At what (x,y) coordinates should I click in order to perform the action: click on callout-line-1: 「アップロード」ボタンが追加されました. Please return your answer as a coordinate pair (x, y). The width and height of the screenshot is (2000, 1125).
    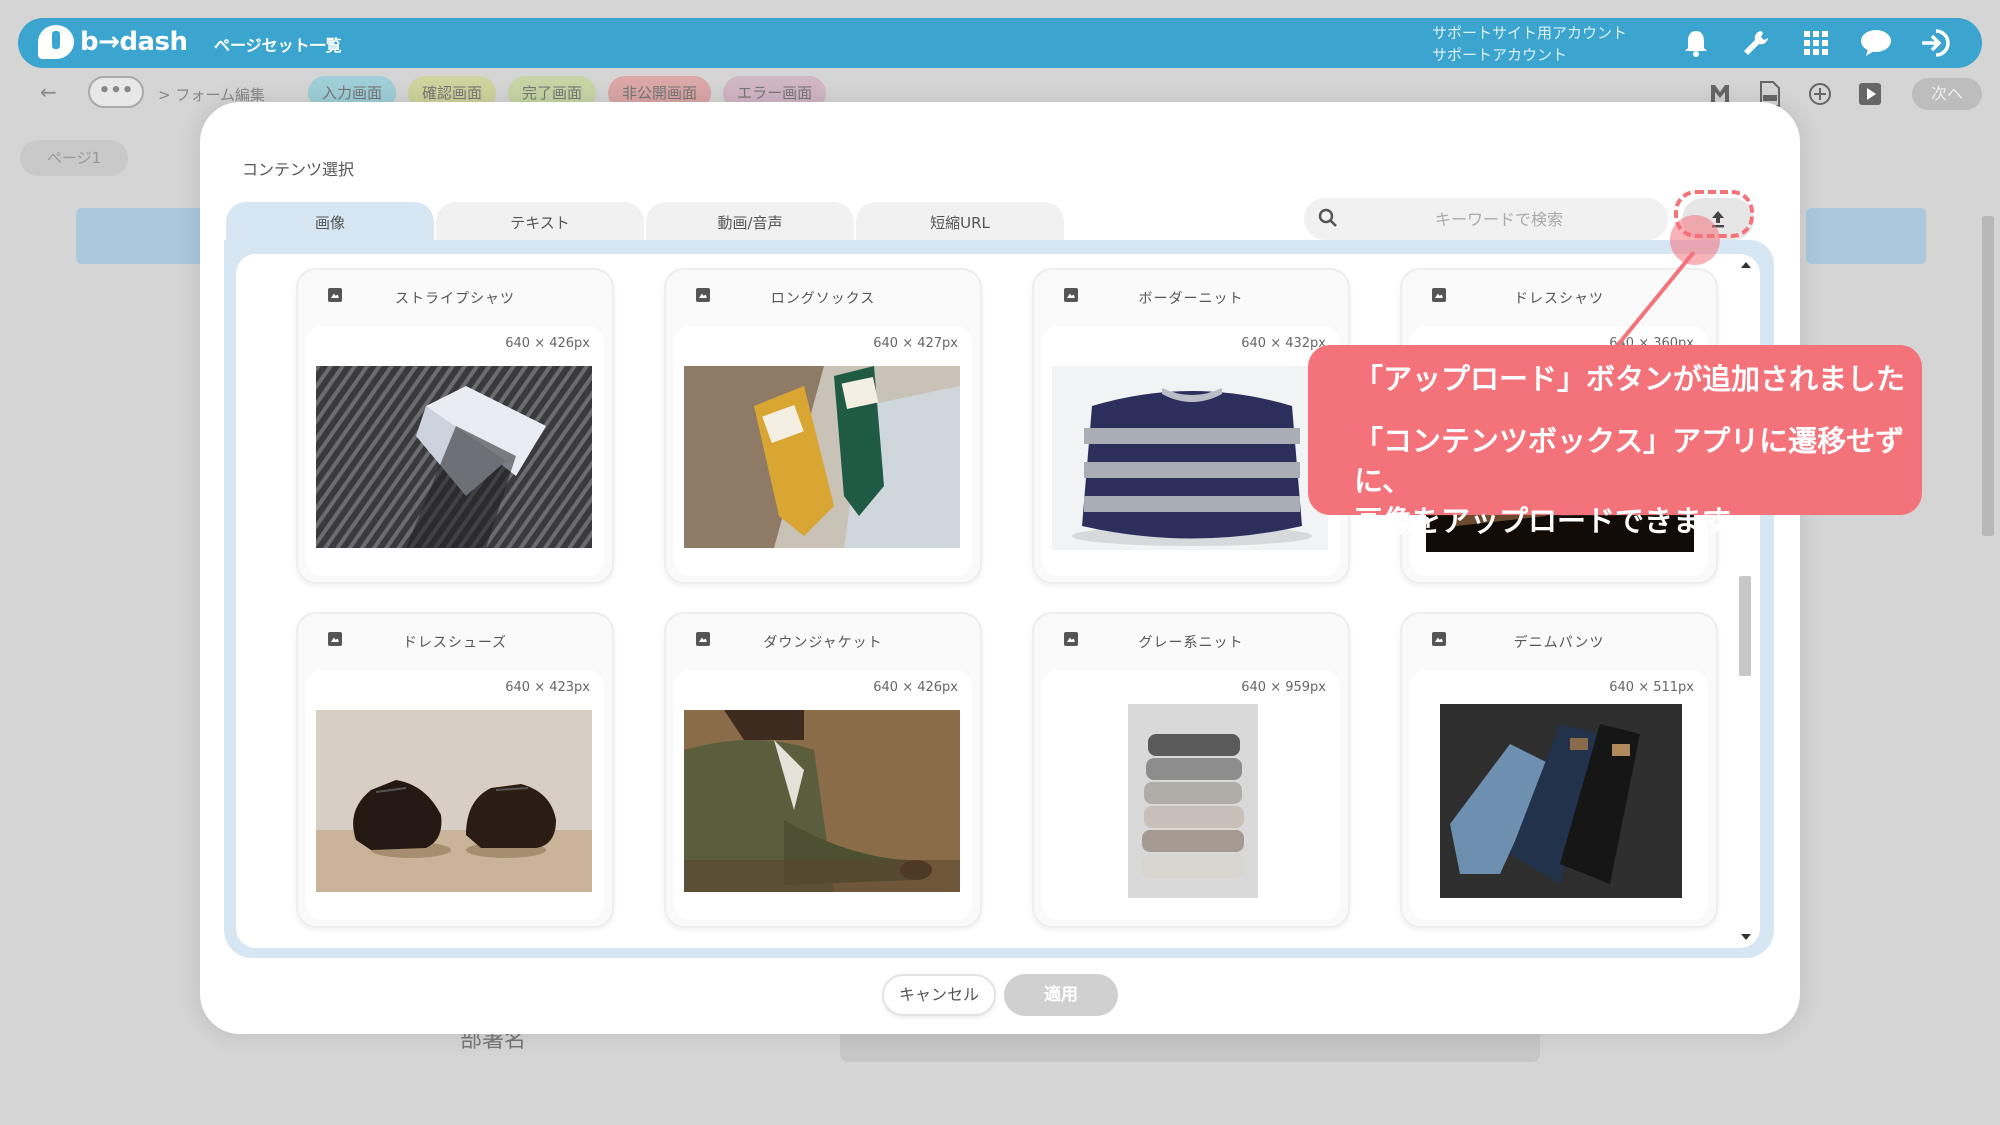
    Looking at the image, I should click on (1630, 379).